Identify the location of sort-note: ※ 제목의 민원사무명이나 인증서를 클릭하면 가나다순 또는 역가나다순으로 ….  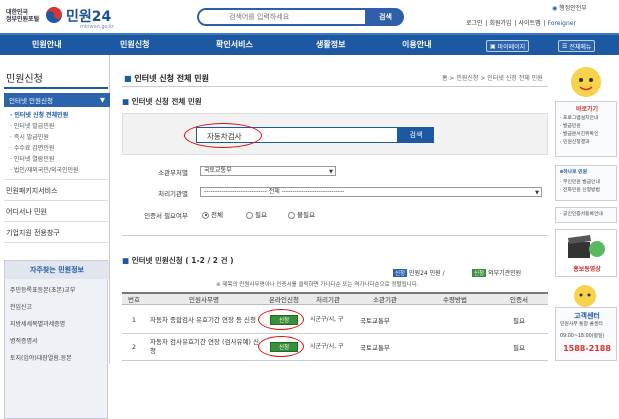
(317, 285).